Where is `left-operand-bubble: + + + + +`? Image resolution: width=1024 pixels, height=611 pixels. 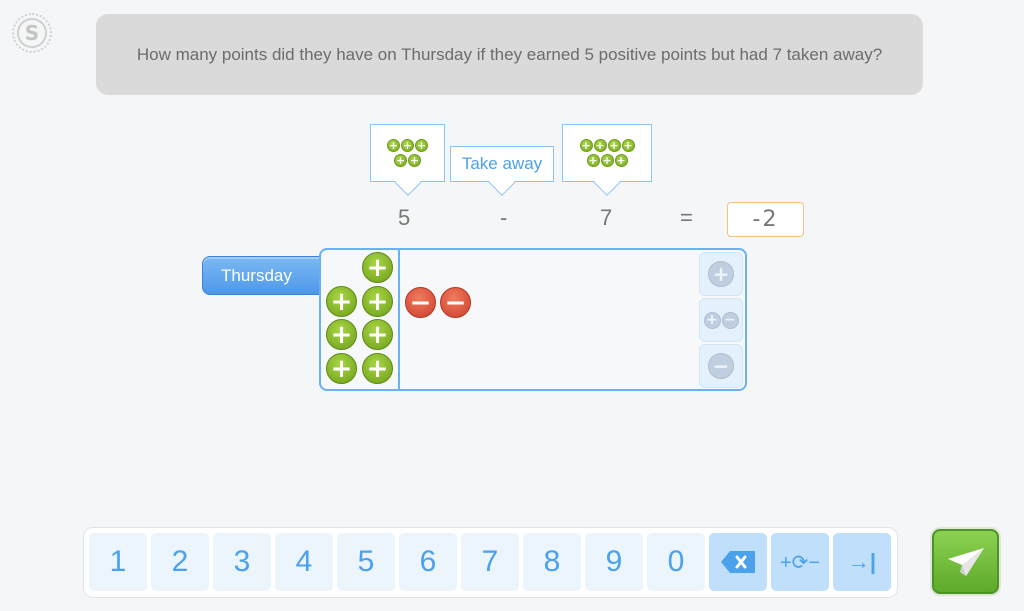 left-operand-bubble: + + + + + is located at coordinates (407, 153).